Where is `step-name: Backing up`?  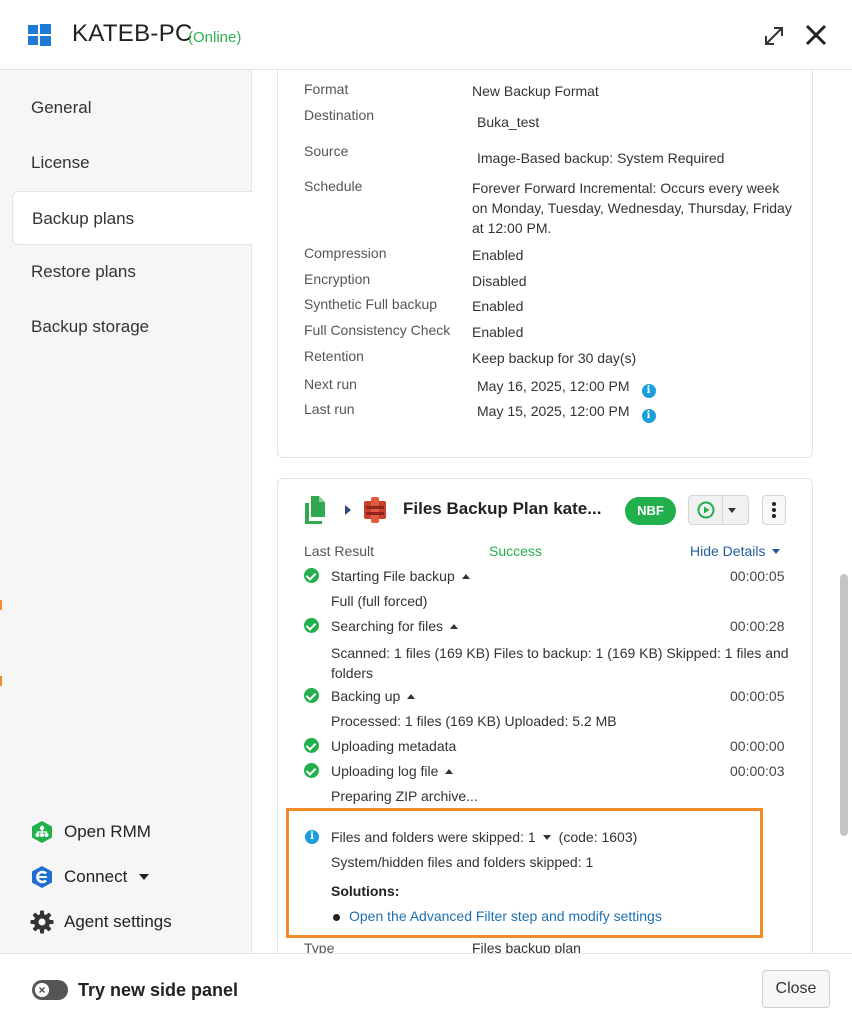
step-name: Backing up is located at coordinates (373, 696).